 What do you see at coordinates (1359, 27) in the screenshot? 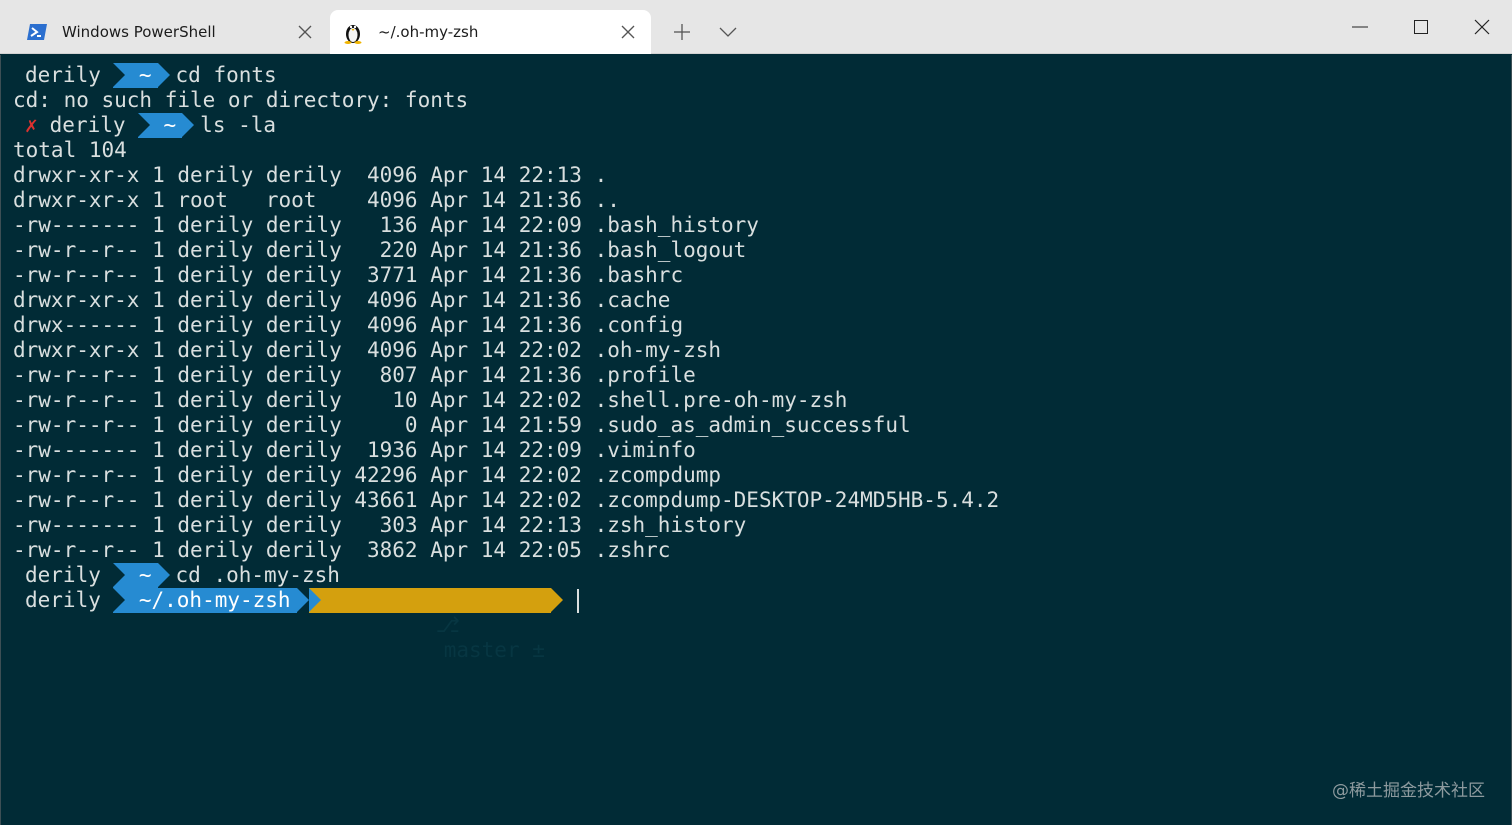
I see `minimize-icon` at bounding box center [1359, 27].